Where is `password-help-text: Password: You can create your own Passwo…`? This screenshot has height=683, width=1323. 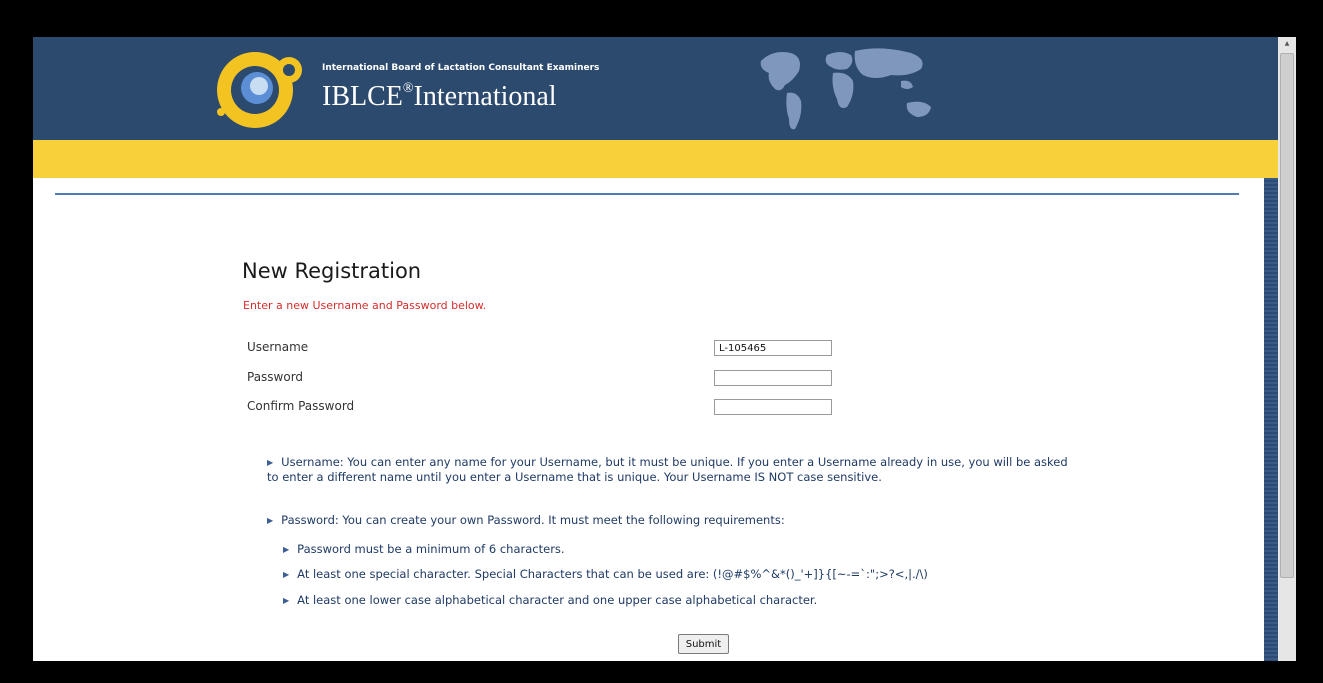
password-help-text: Password: You can create your own Passwo… is located at coordinates (533, 520).